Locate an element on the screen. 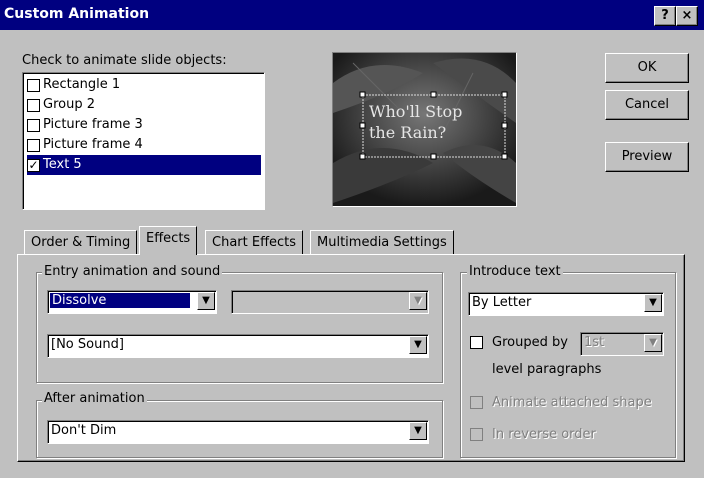 Image resolution: width=704 pixels, height=478 pixels. tab-chart-effects: Chart Effects is located at coordinates (254, 242).